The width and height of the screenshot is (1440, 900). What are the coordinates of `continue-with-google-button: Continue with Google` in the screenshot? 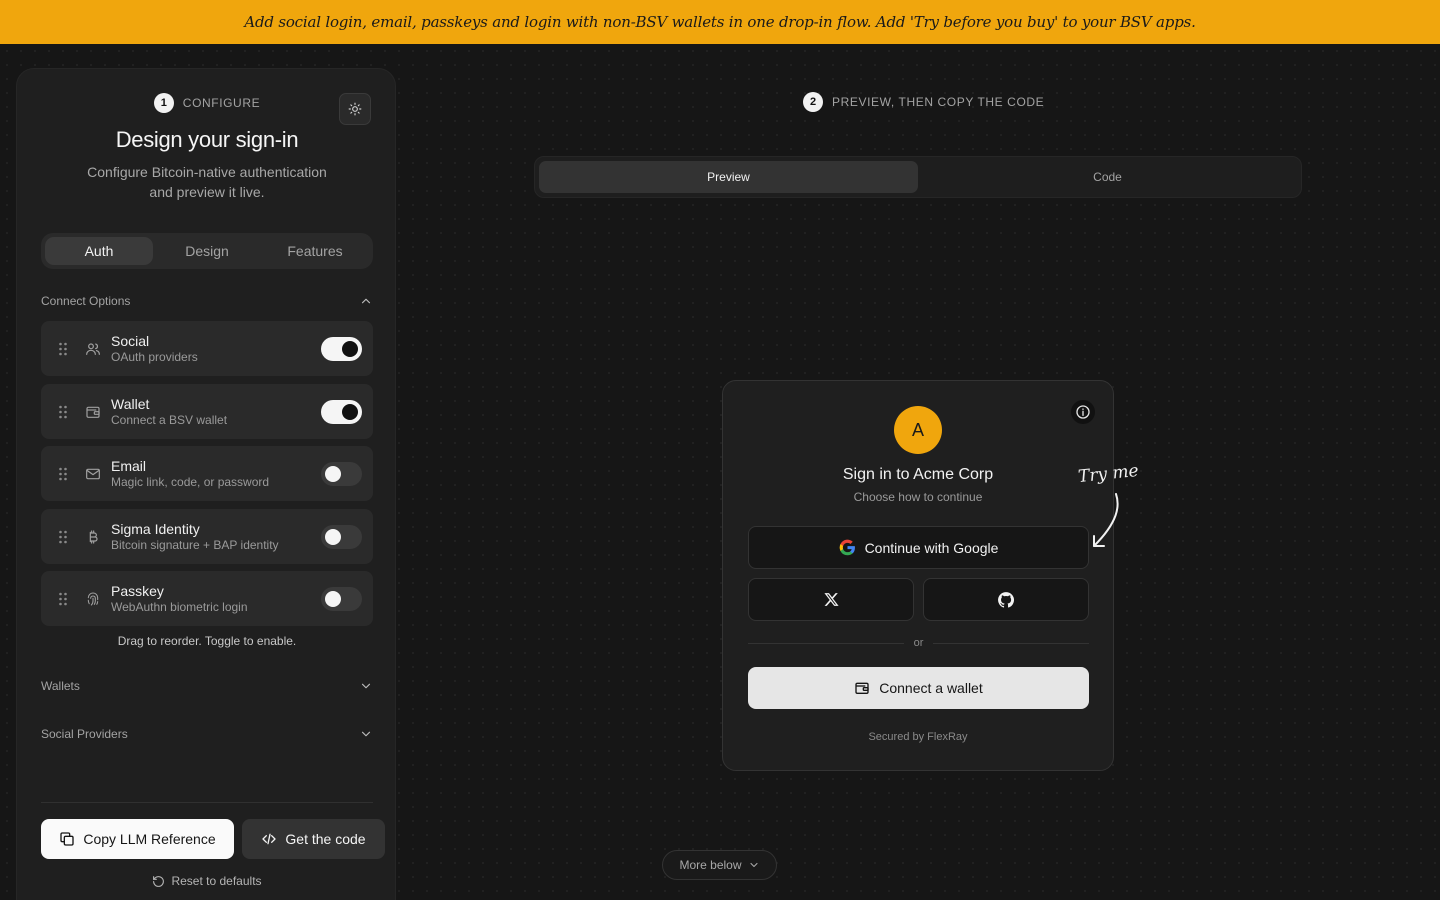 It's located at (918, 547).